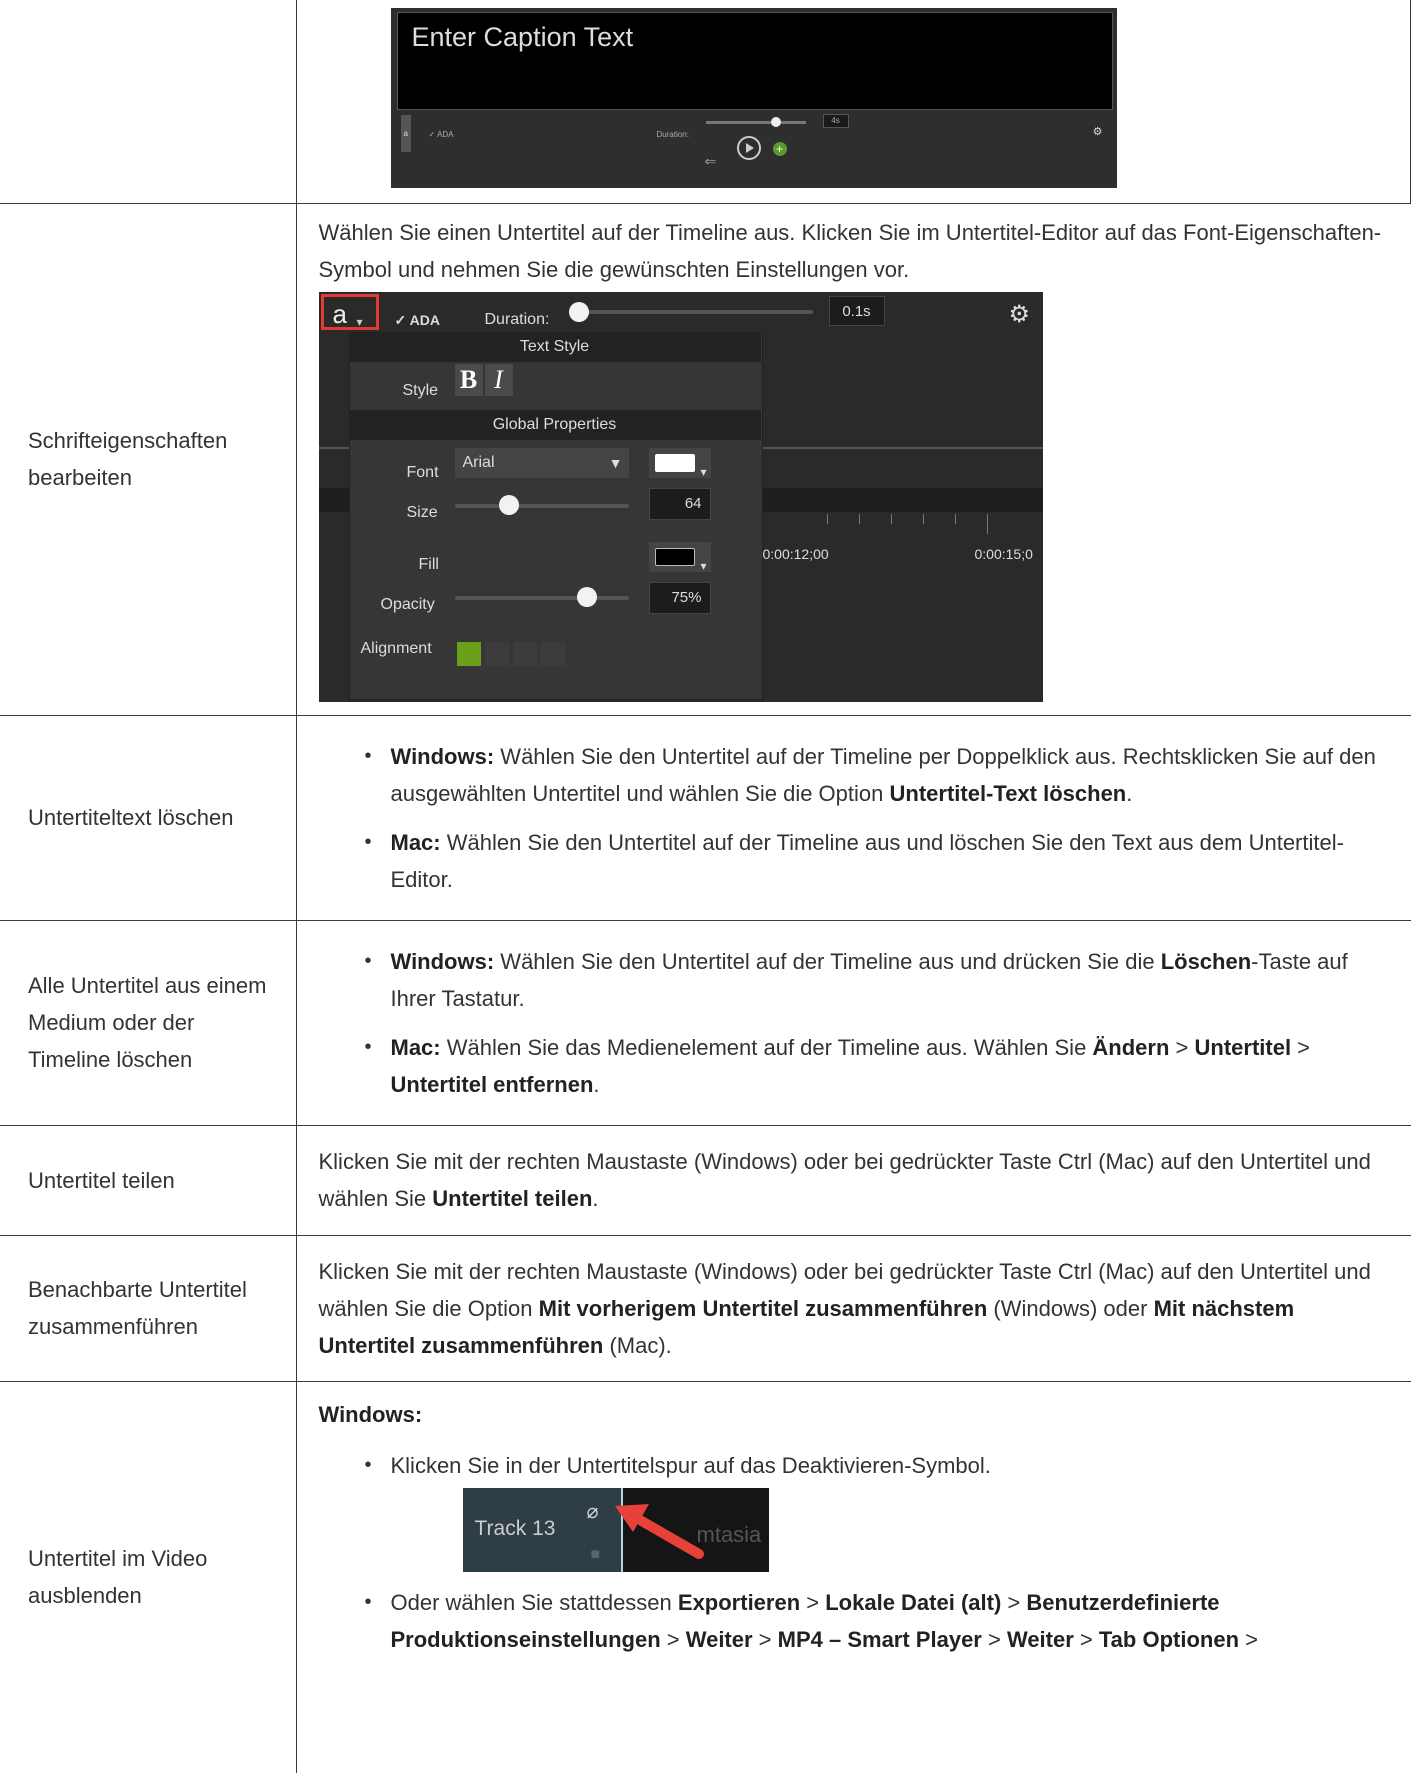 This screenshot has height=1773, width=1411. I want to click on highlight-box, so click(349, 311).